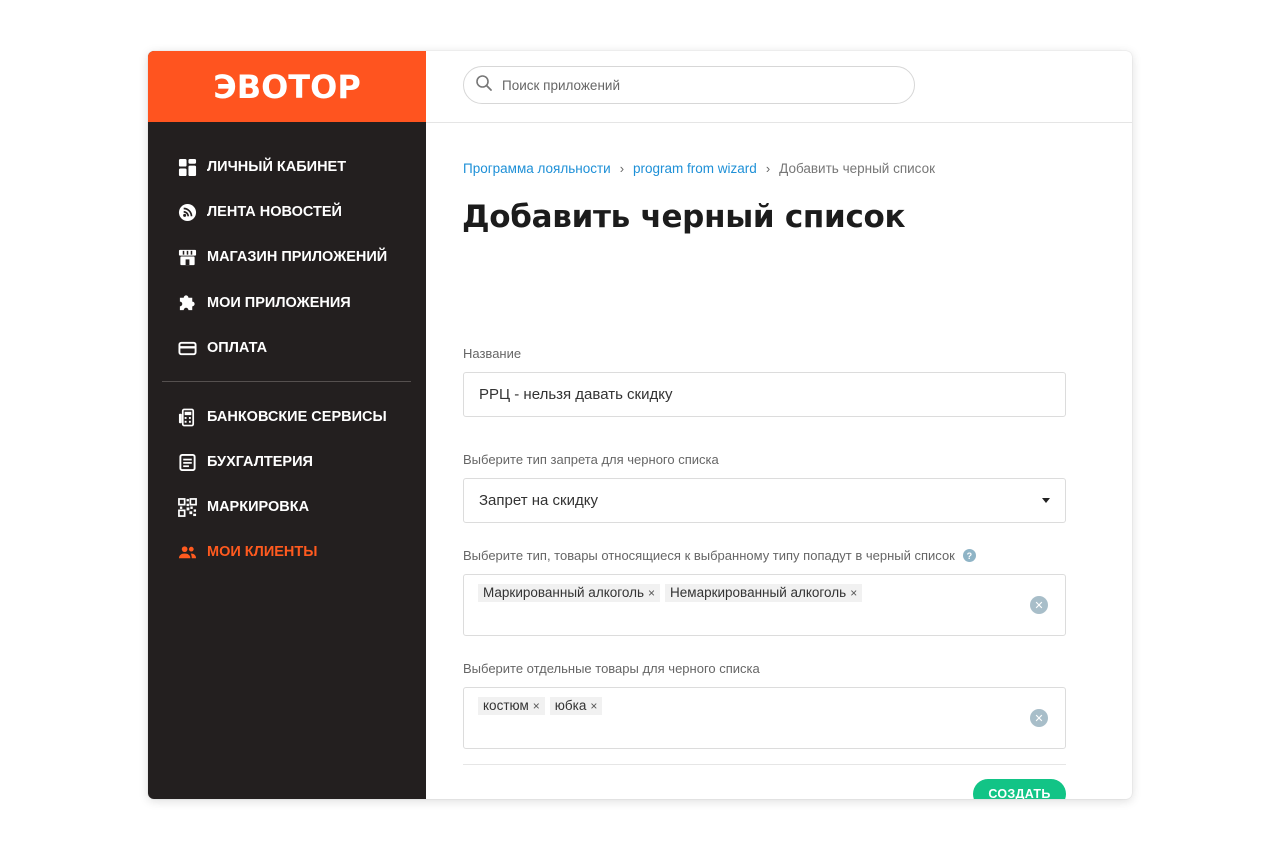 This screenshot has width=1280, height=851. What do you see at coordinates (484, 85) in the screenshot?
I see `search-icon` at bounding box center [484, 85].